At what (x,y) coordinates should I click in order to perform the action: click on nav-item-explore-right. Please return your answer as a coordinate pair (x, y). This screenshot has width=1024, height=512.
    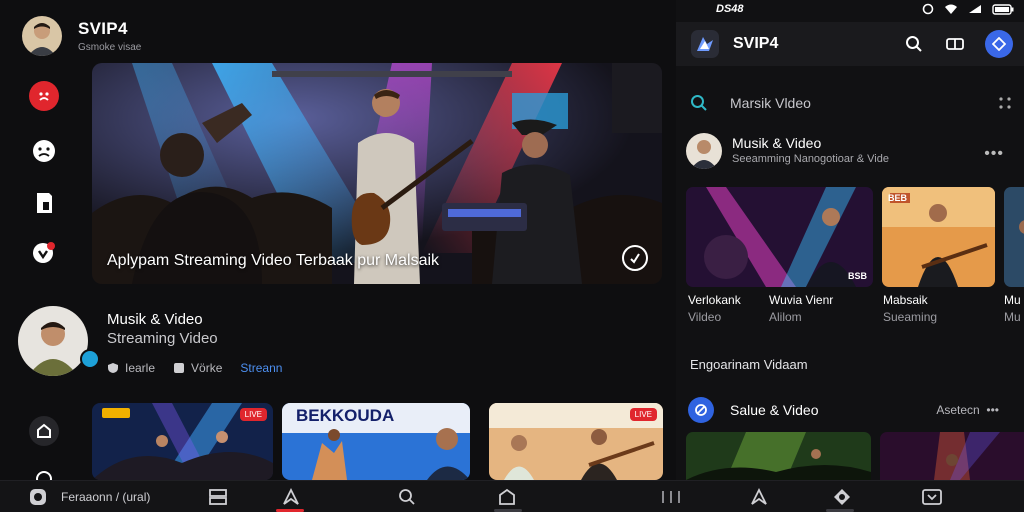
    Looking at the image, I should click on (759, 497).